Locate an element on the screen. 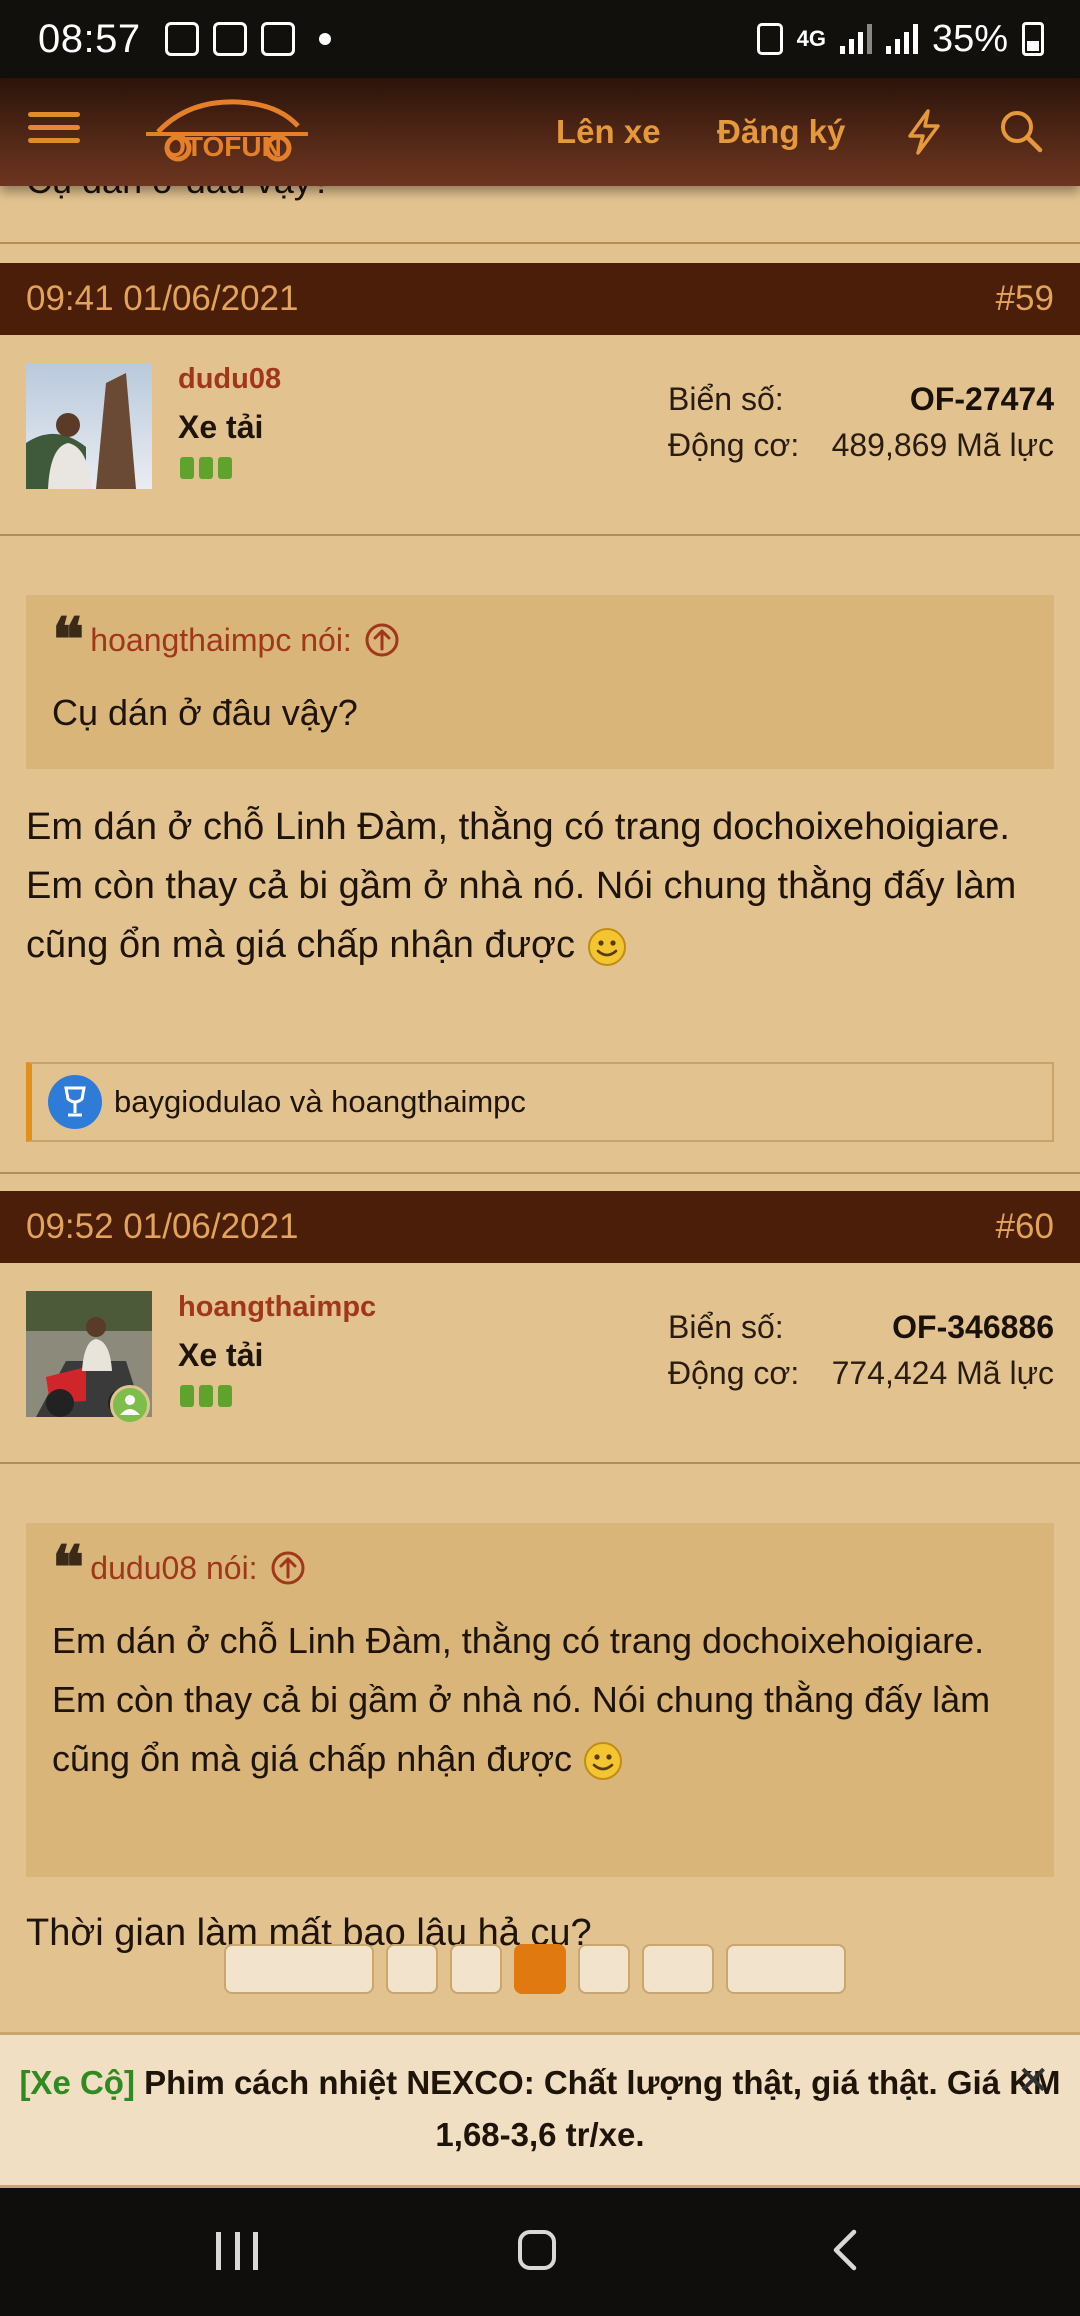 Image resolution: width=1080 pixels, height=2316 pixels. post-number: #59 is located at coordinates (1025, 299).